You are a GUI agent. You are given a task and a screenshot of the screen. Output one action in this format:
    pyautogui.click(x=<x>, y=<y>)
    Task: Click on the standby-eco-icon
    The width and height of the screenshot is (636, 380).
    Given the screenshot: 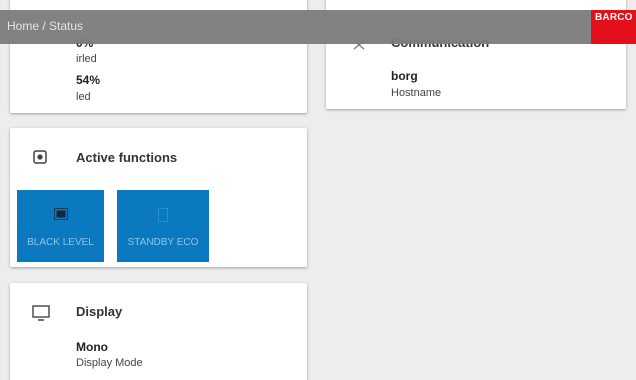 What is the action you would take?
    pyautogui.click(x=163, y=216)
    